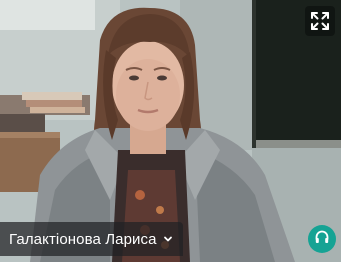 The height and width of the screenshot is (262, 341). Describe the element at coordinates (83, 239) in the screenshot. I see `participant-name: Галактіонова Лариса` at that location.